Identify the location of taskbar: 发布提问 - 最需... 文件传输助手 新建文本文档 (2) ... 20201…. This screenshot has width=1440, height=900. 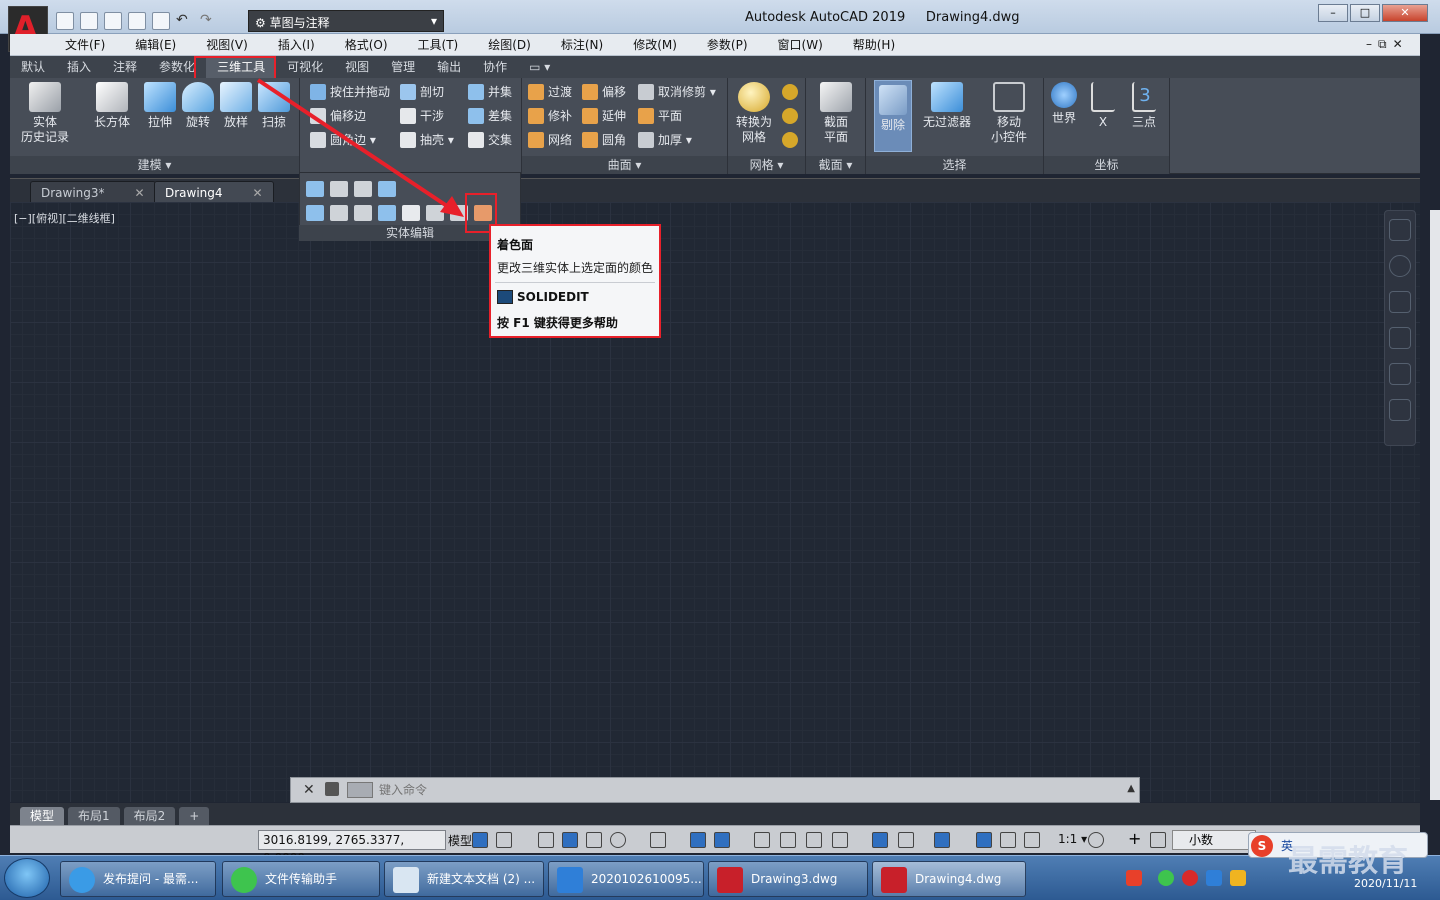
(720, 877).